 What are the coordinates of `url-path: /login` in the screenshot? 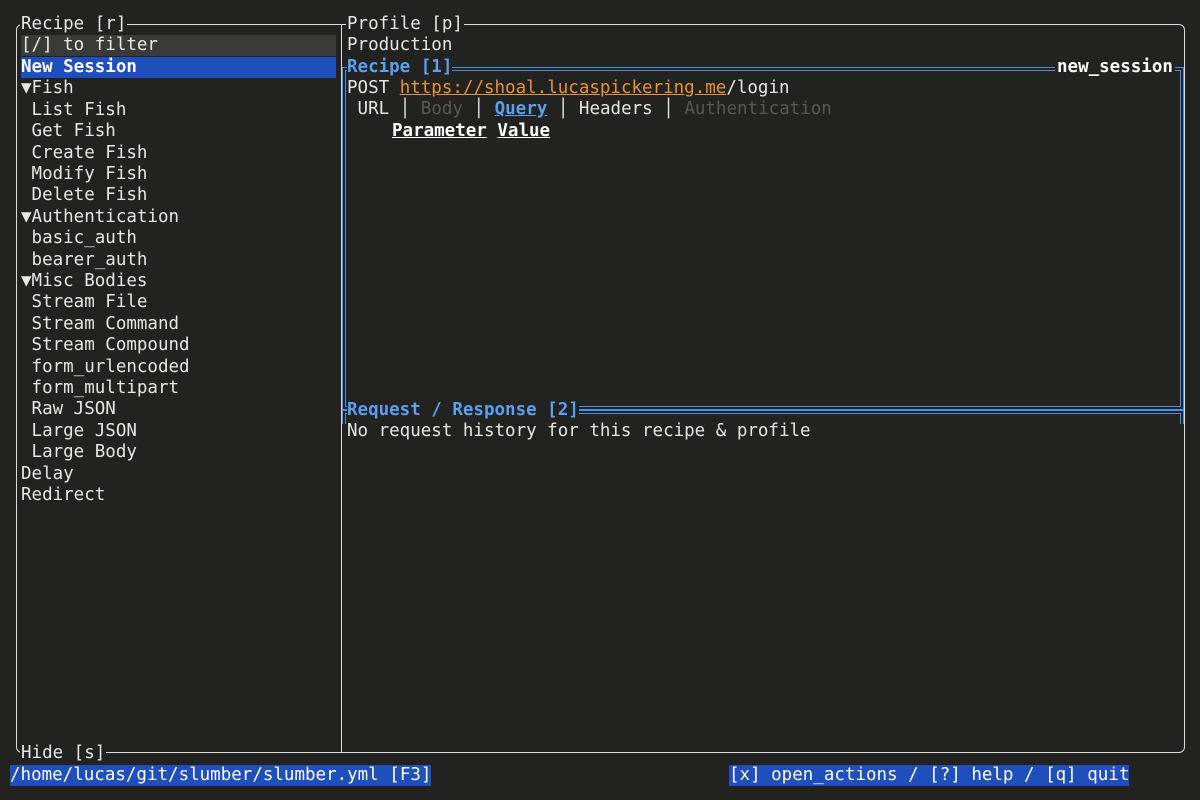 It's located at (758, 88).